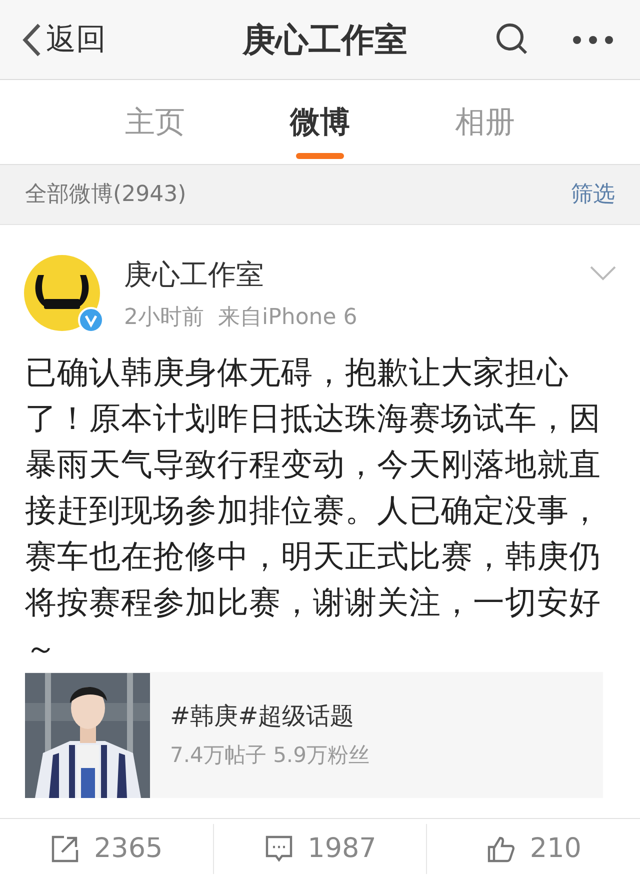 The width and height of the screenshot is (640, 879). Describe the element at coordinates (106, 849) in the screenshot. I see `repost-button: 2365` at that location.